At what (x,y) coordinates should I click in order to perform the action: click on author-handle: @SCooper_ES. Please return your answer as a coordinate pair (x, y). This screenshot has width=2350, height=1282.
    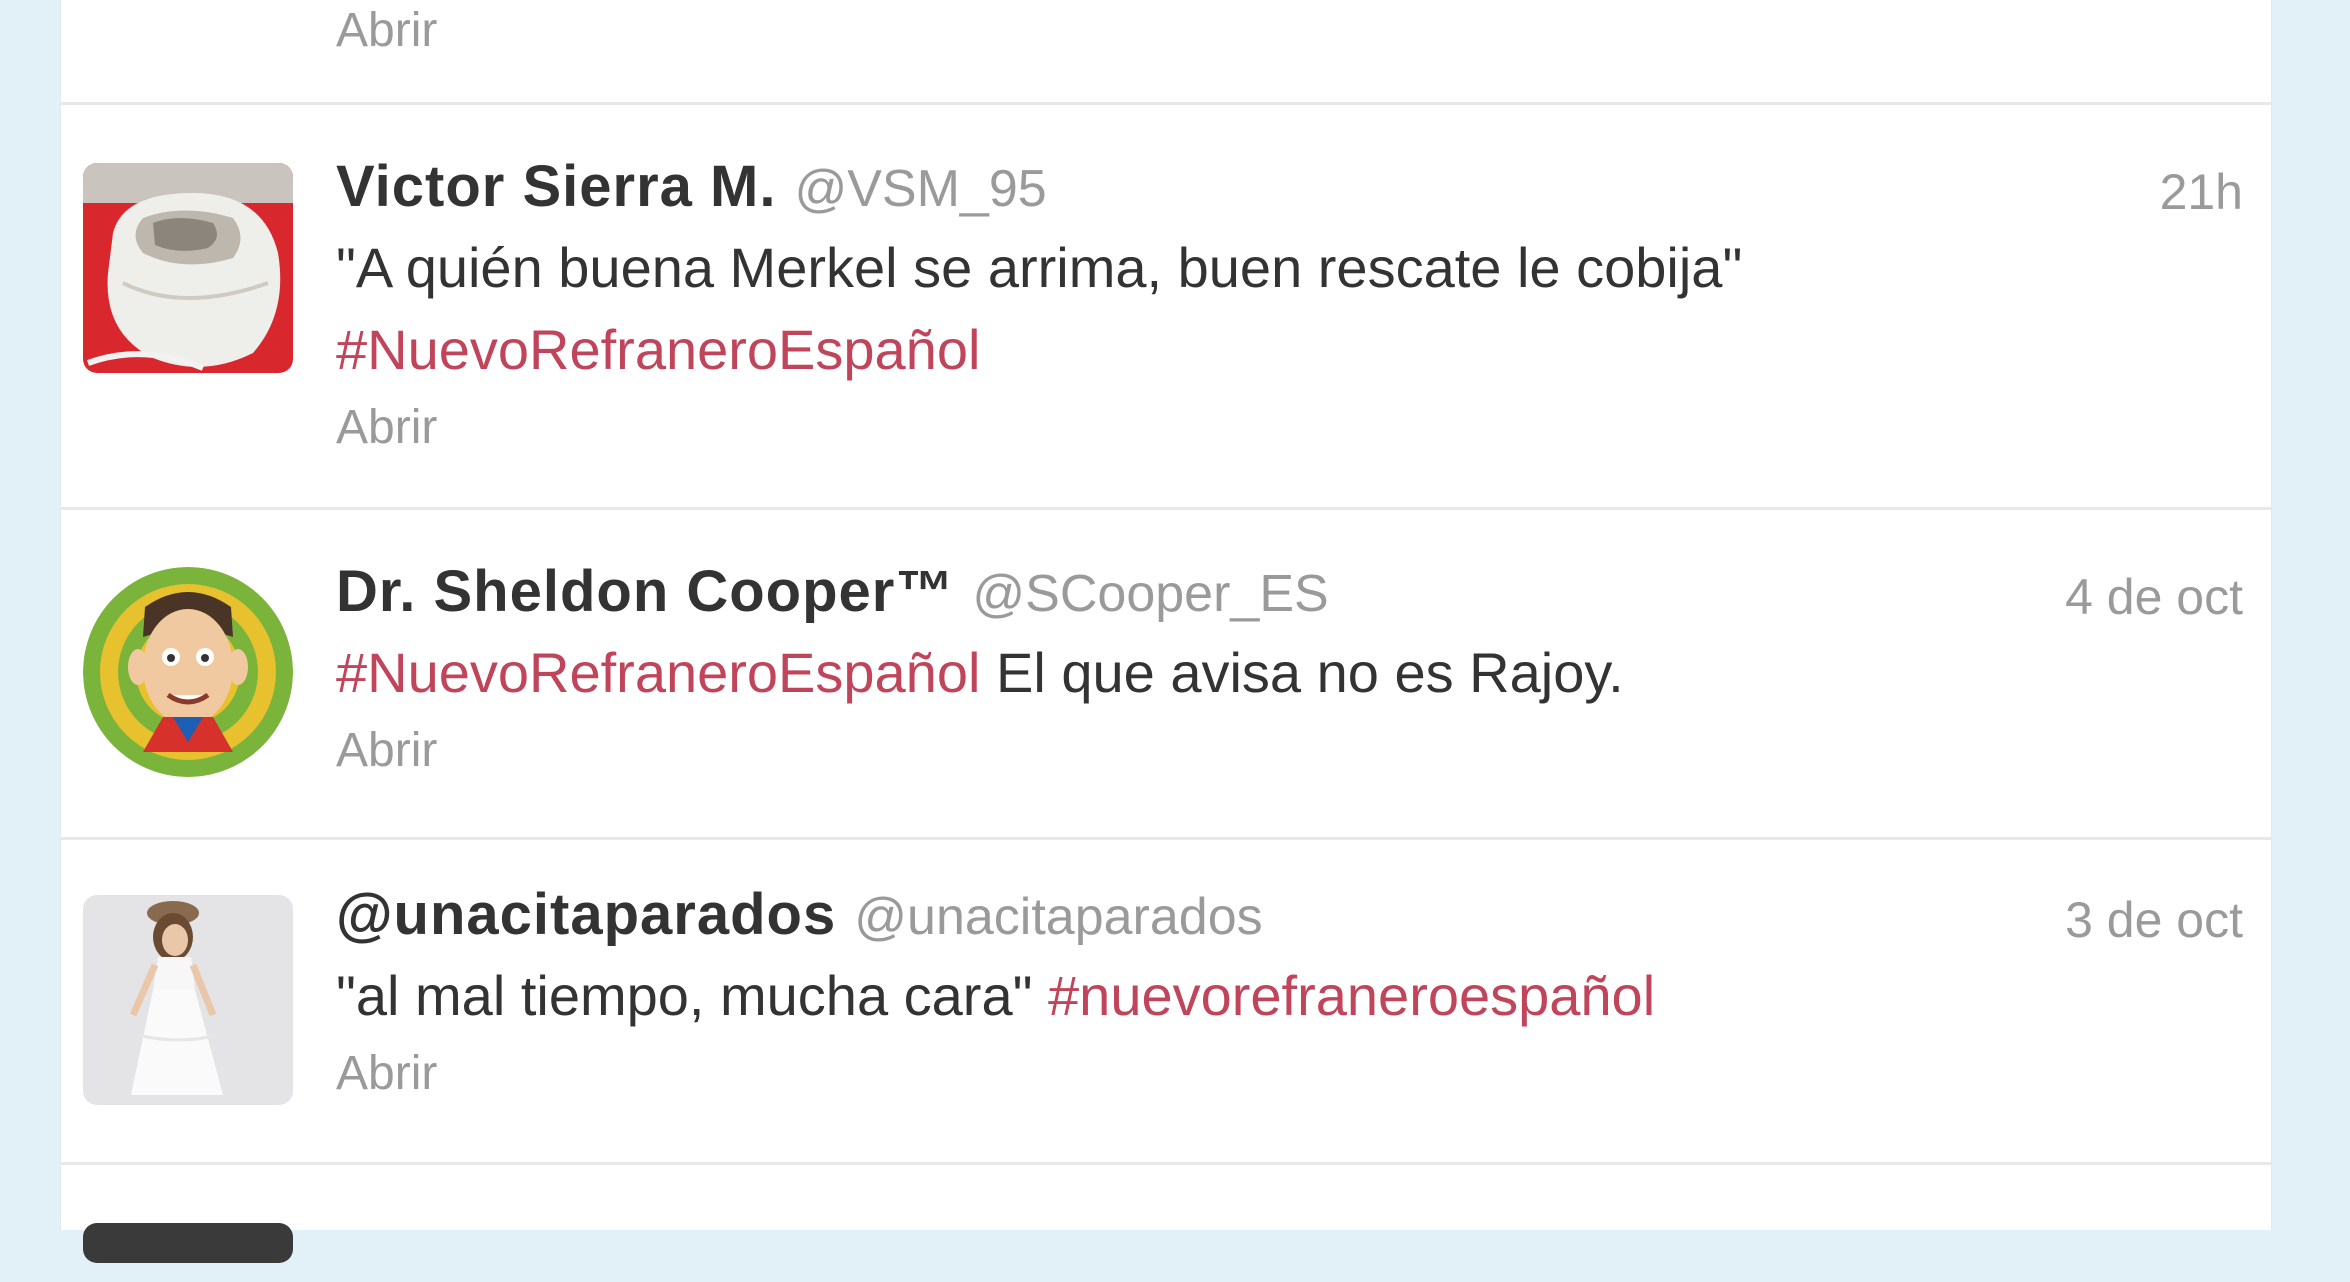
    Looking at the image, I should click on (1150, 594).